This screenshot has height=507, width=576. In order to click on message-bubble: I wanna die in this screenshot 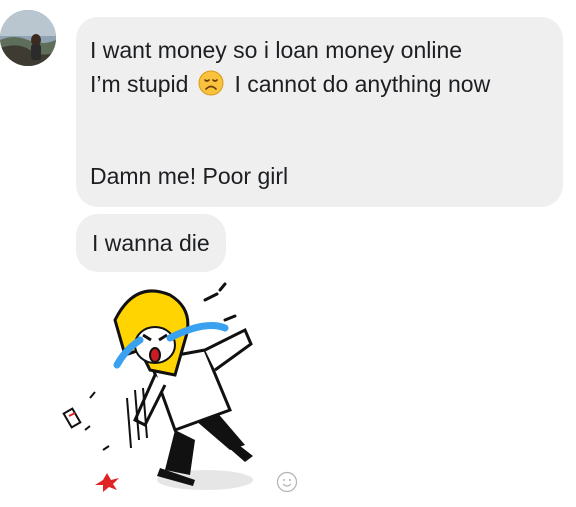, I will do `click(151, 243)`.